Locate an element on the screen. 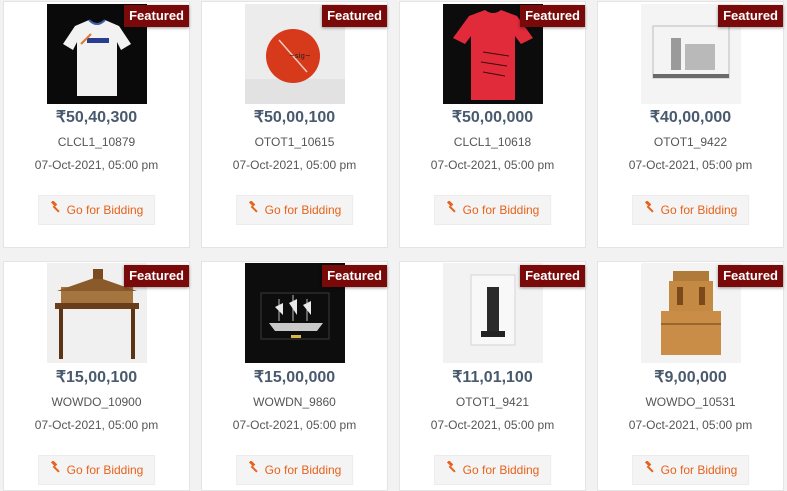 Image resolution: width=787 pixels, height=491 pixels. lot-code: CLCL1_10618 is located at coordinates (492, 142).